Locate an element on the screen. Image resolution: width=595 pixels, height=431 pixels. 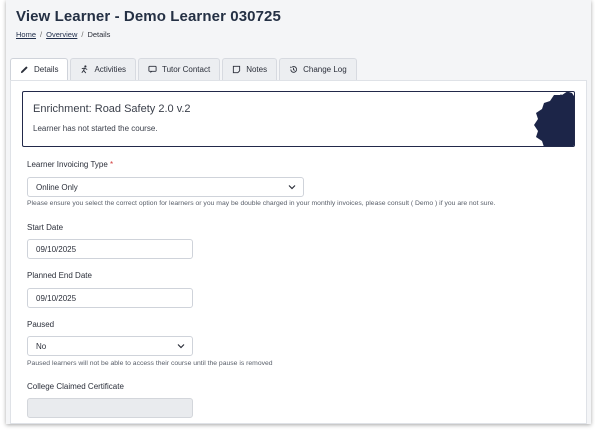
paused-value: No is located at coordinates (41, 346).